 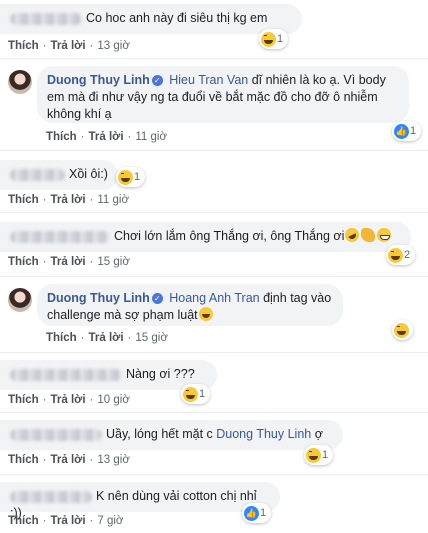 What do you see at coordinates (88, 174) in the screenshot?
I see `comment-text: Xồi ôi:)` at bounding box center [88, 174].